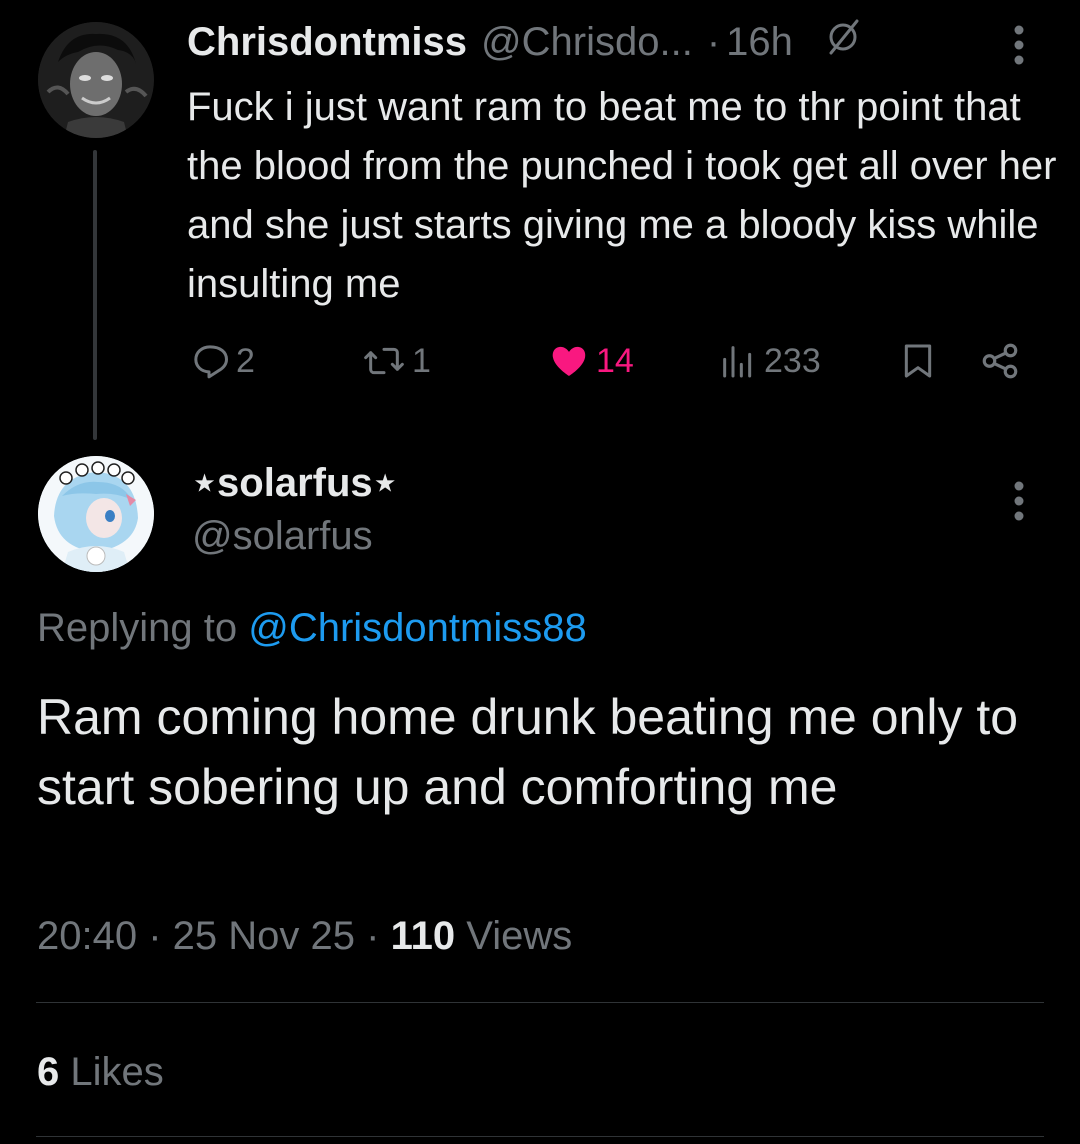 Image resolution: width=1080 pixels, height=1144 pixels. I want to click on parent-header: Chrisdontmiss @Chrisdo... · 16h, so click(525, 42).